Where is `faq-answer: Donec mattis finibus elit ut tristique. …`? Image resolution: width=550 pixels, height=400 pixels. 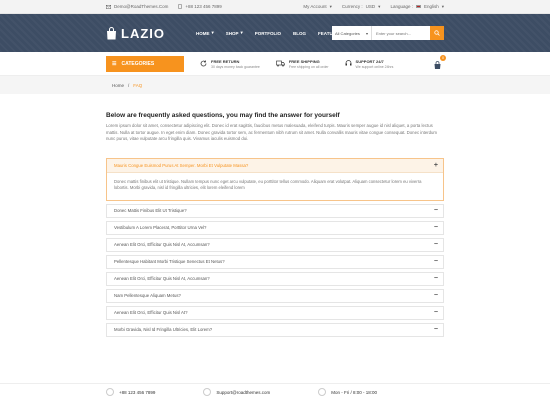
faq-answer: Donec mattis finibus elit ut tristique. … is located at coordinates (275, 185).